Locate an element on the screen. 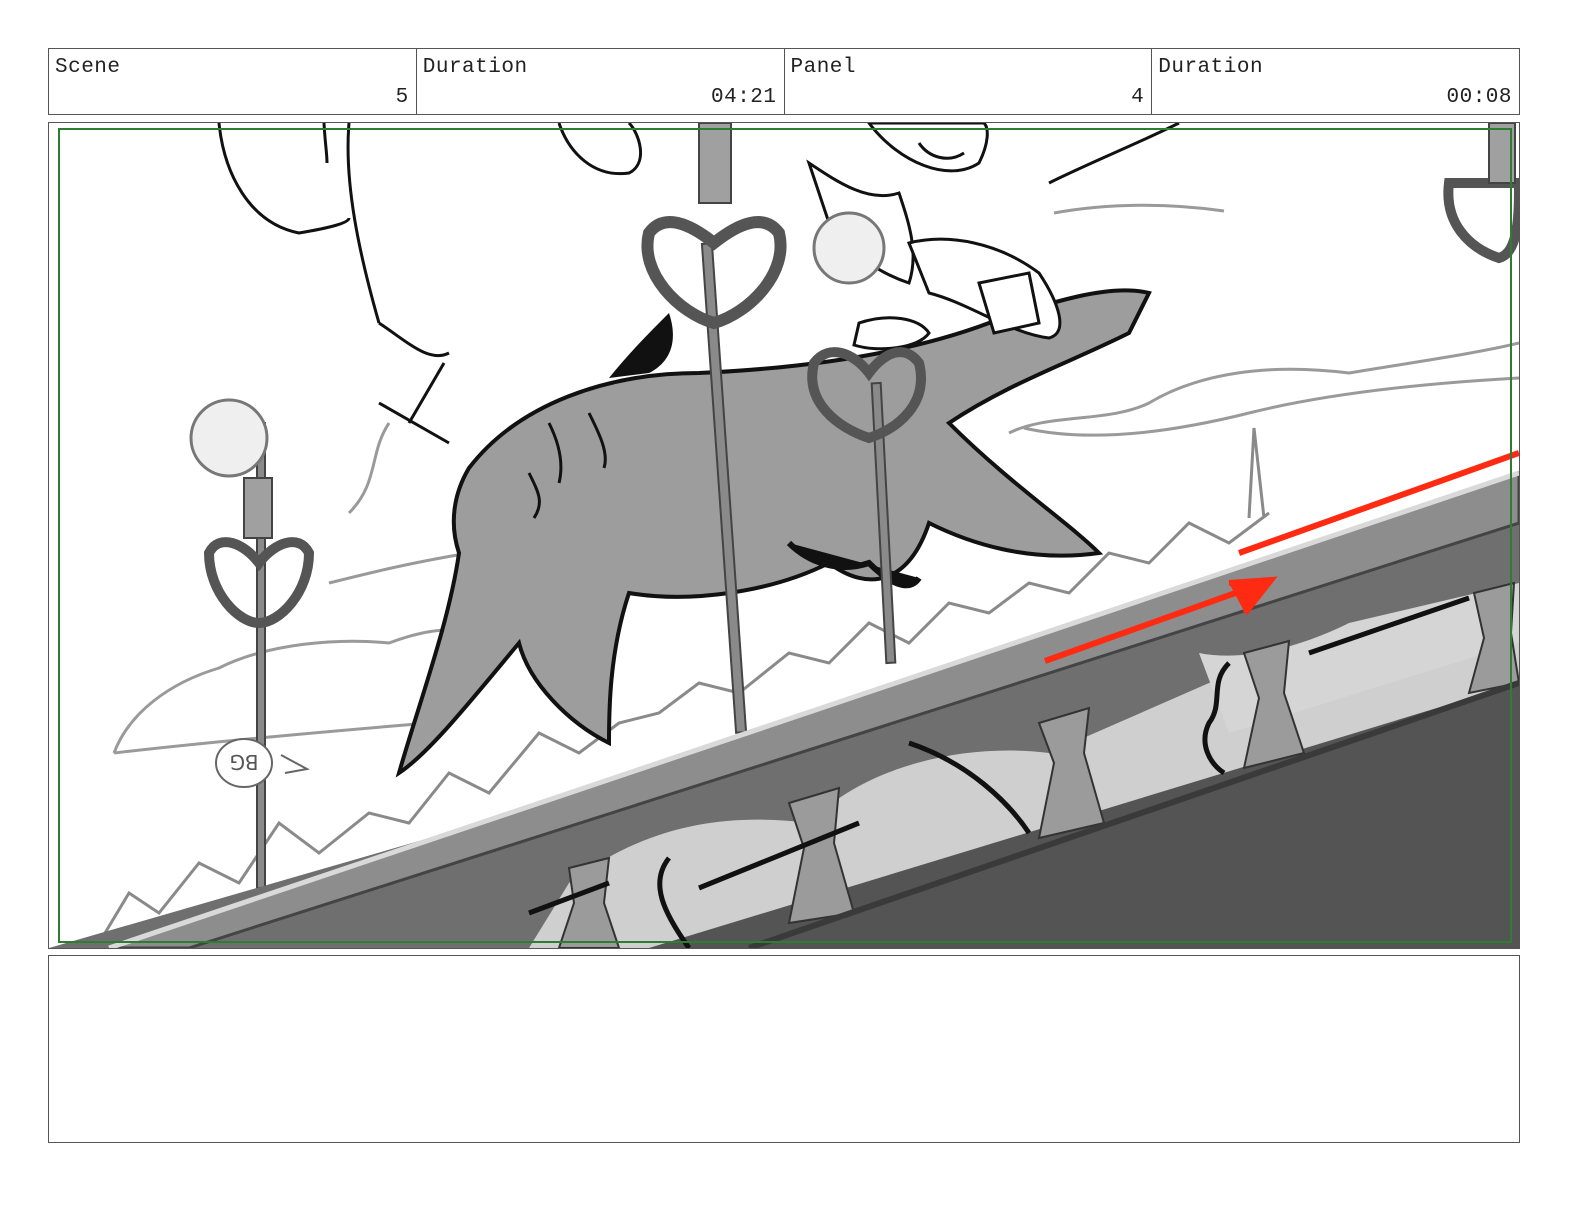 The width and height of the screenshot is (1582, 1225). scene-number: 5 is located at coordinates (402, 97).